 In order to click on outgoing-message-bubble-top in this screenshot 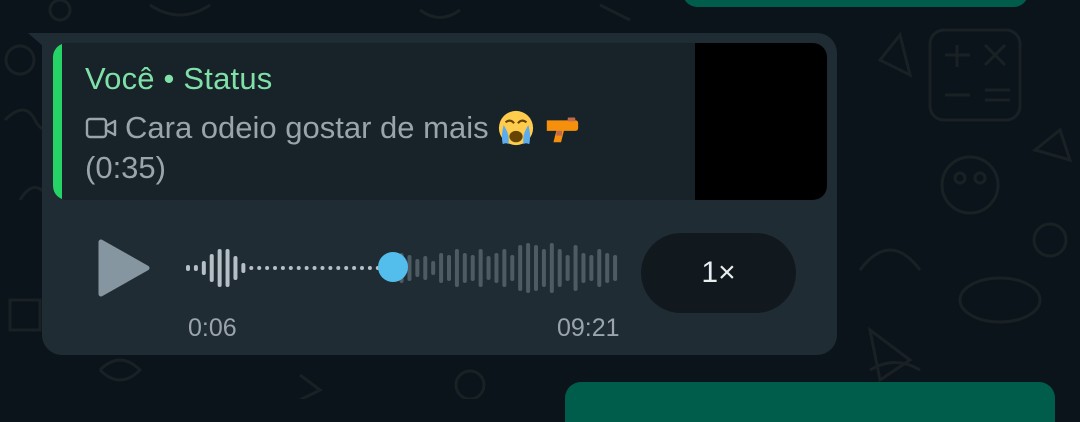, I will do `click(855, 3)`.